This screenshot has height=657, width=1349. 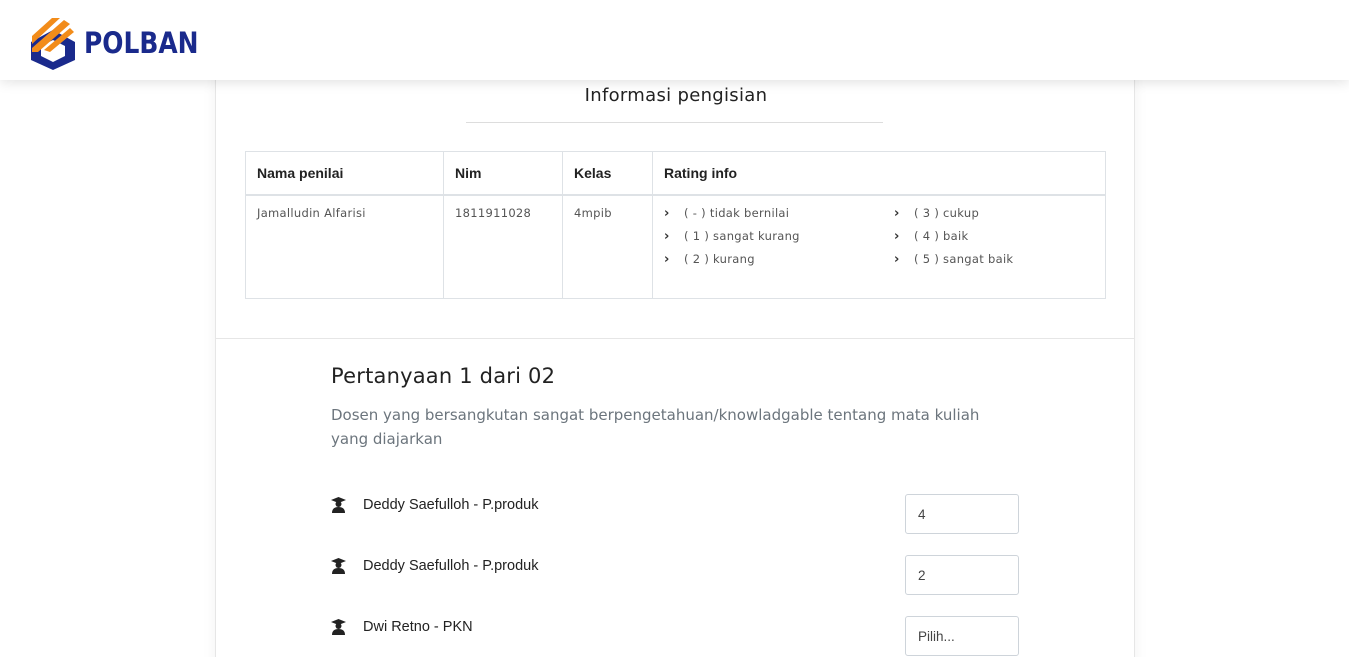 What do you see at coordinates (344, 173) in the screenshot?
I see `header-nama-penilai: Nama penilai` at bounding box center [344, 173].